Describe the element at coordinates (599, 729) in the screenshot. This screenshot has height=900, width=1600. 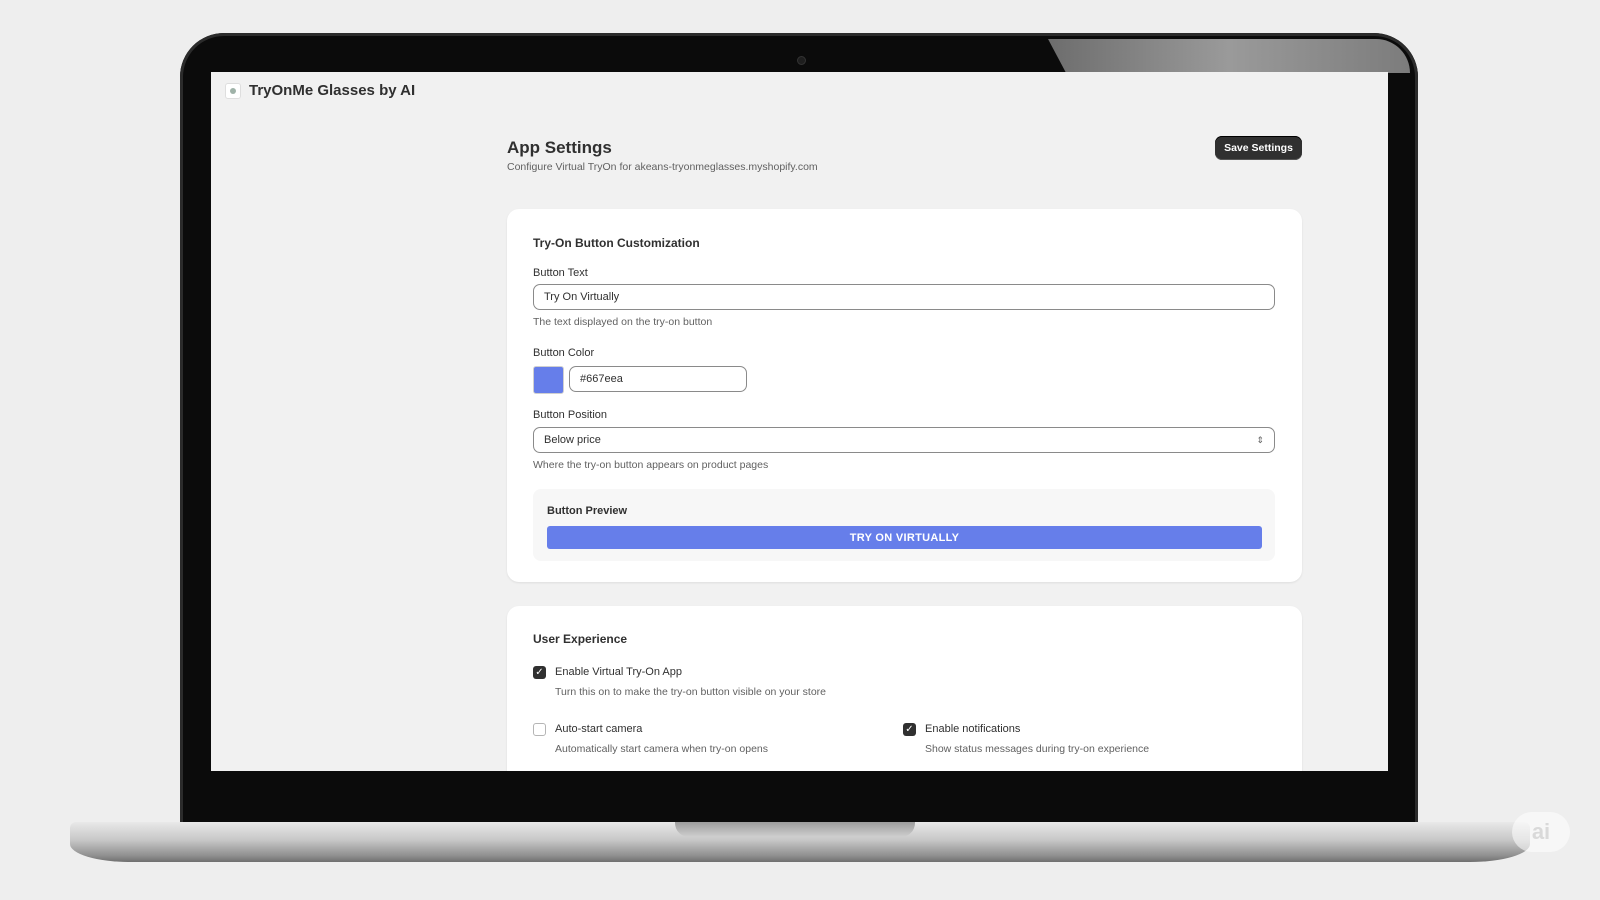
I see `auto-start-camera-label: Auto-start camera` at that location.